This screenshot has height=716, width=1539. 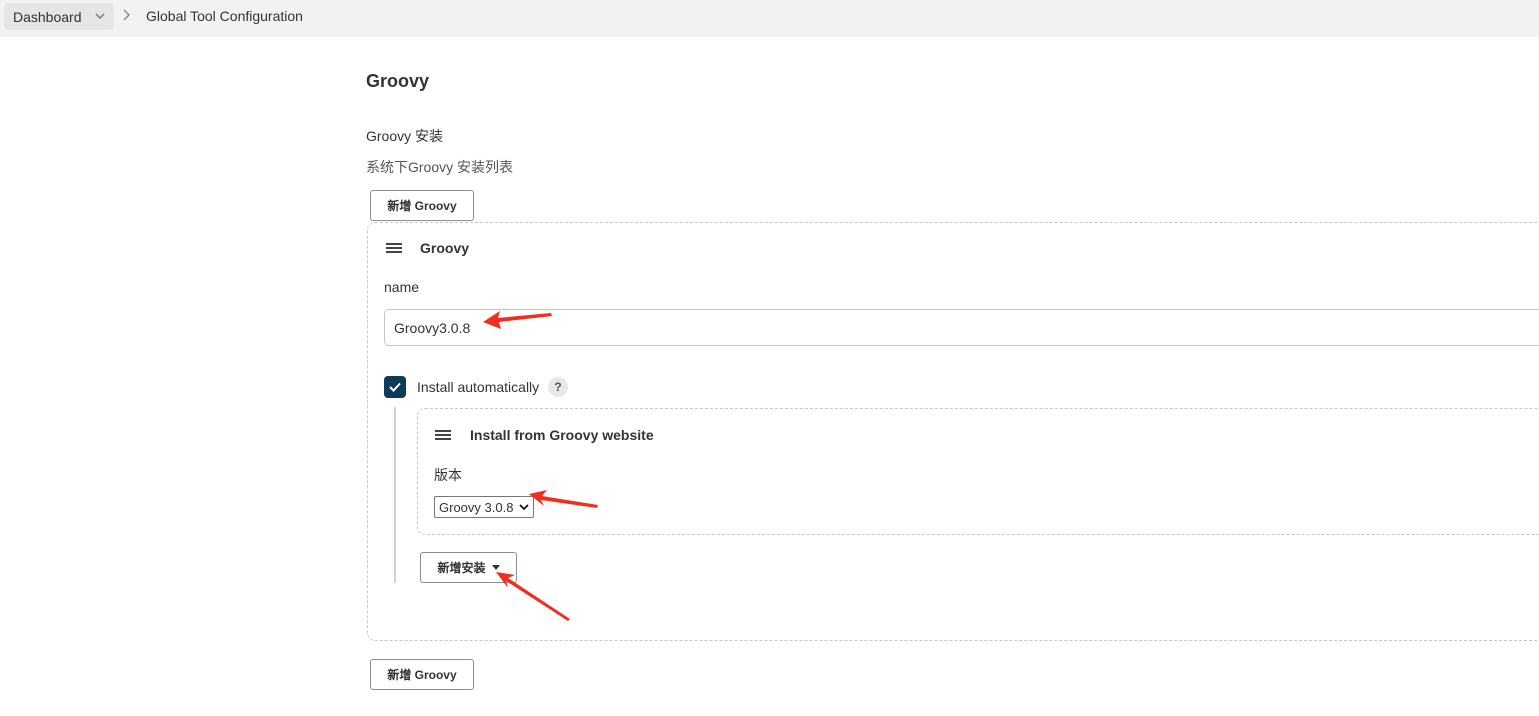 What do you see at coordinates (422, 674) in the screenshot?
I see `add-groovy-button-bottom: 新增 Groovy` at bounding box center [422, 674].